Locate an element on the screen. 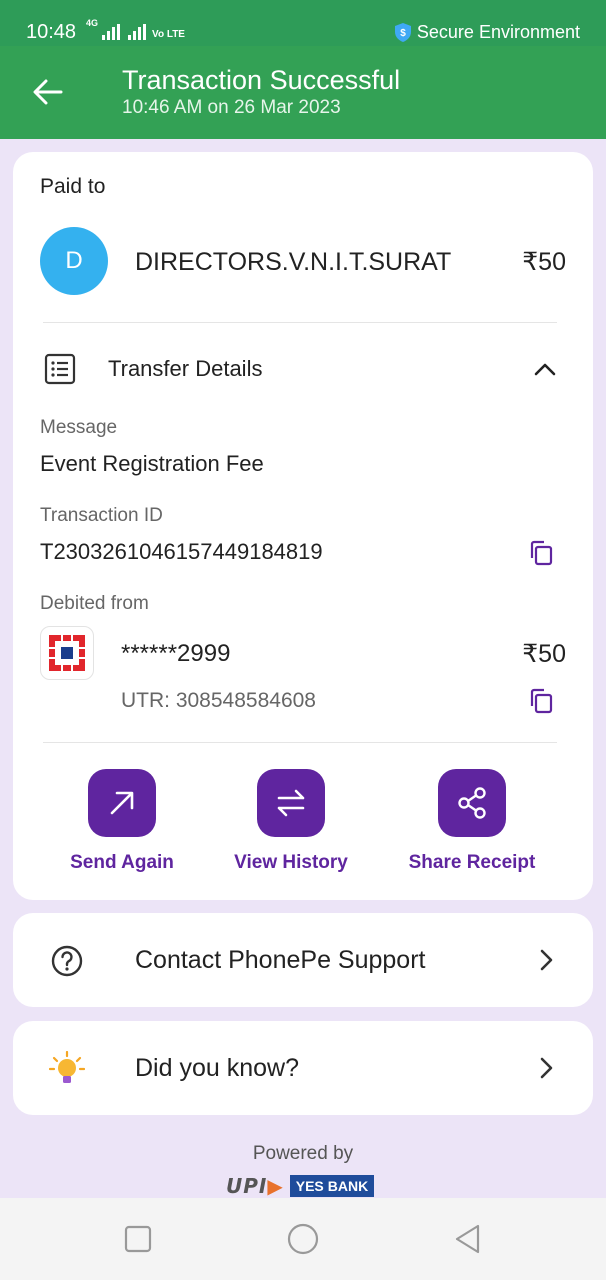  status-bar: 10:48 4G Vo LTE $ Secure Environment is located at coordinates (303, 23).